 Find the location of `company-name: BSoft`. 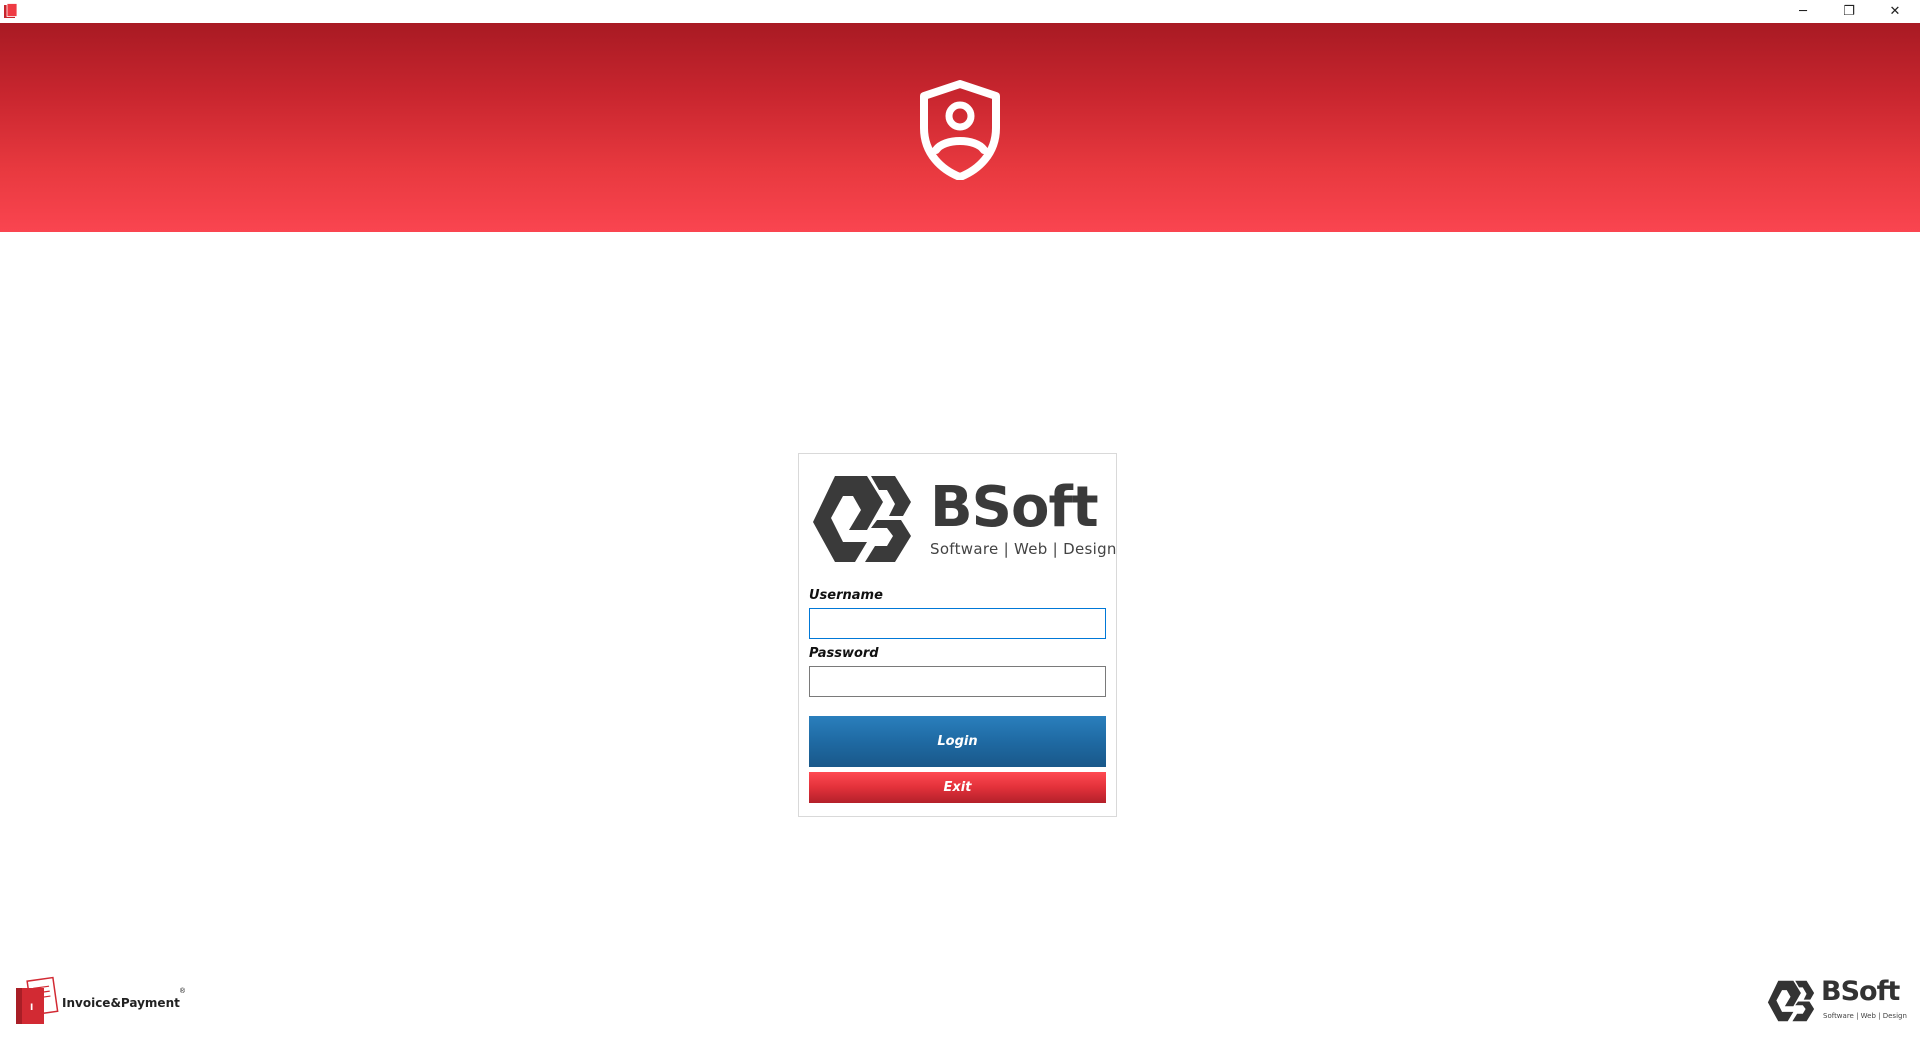

company-name: BSoft is located at coordinates (1860, 991).